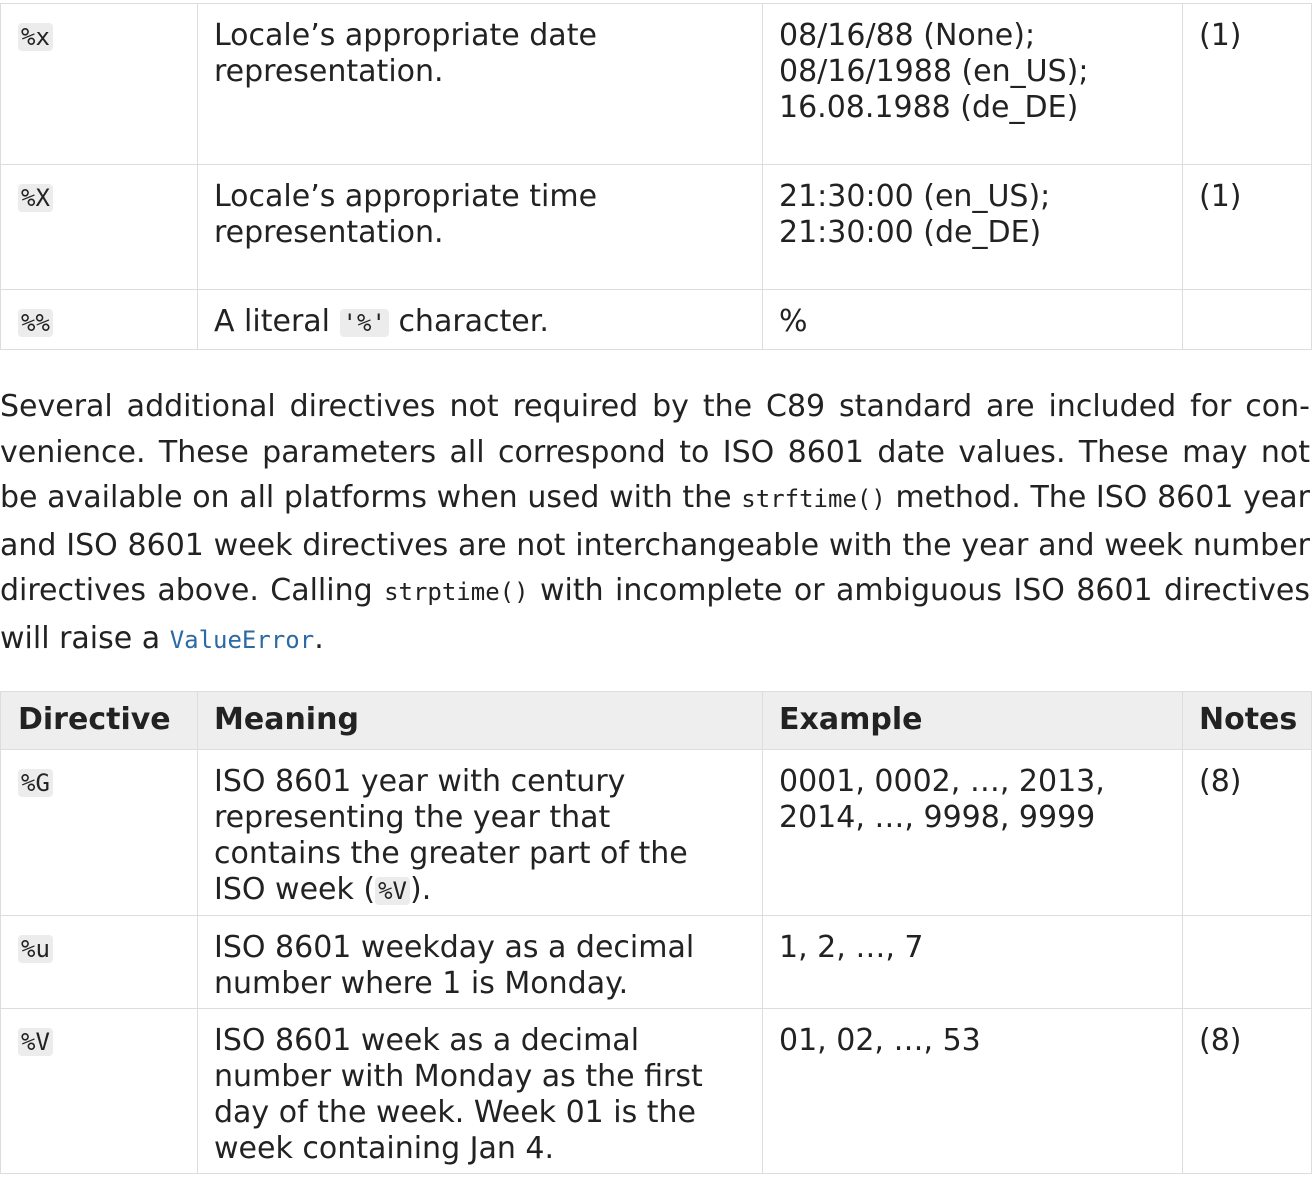 This screenshot has width=1312, height=1178. What do you see at coordinates (35, 323) in the screenshot?
I see `directive-code: %%` at bounding box center [35, 323].